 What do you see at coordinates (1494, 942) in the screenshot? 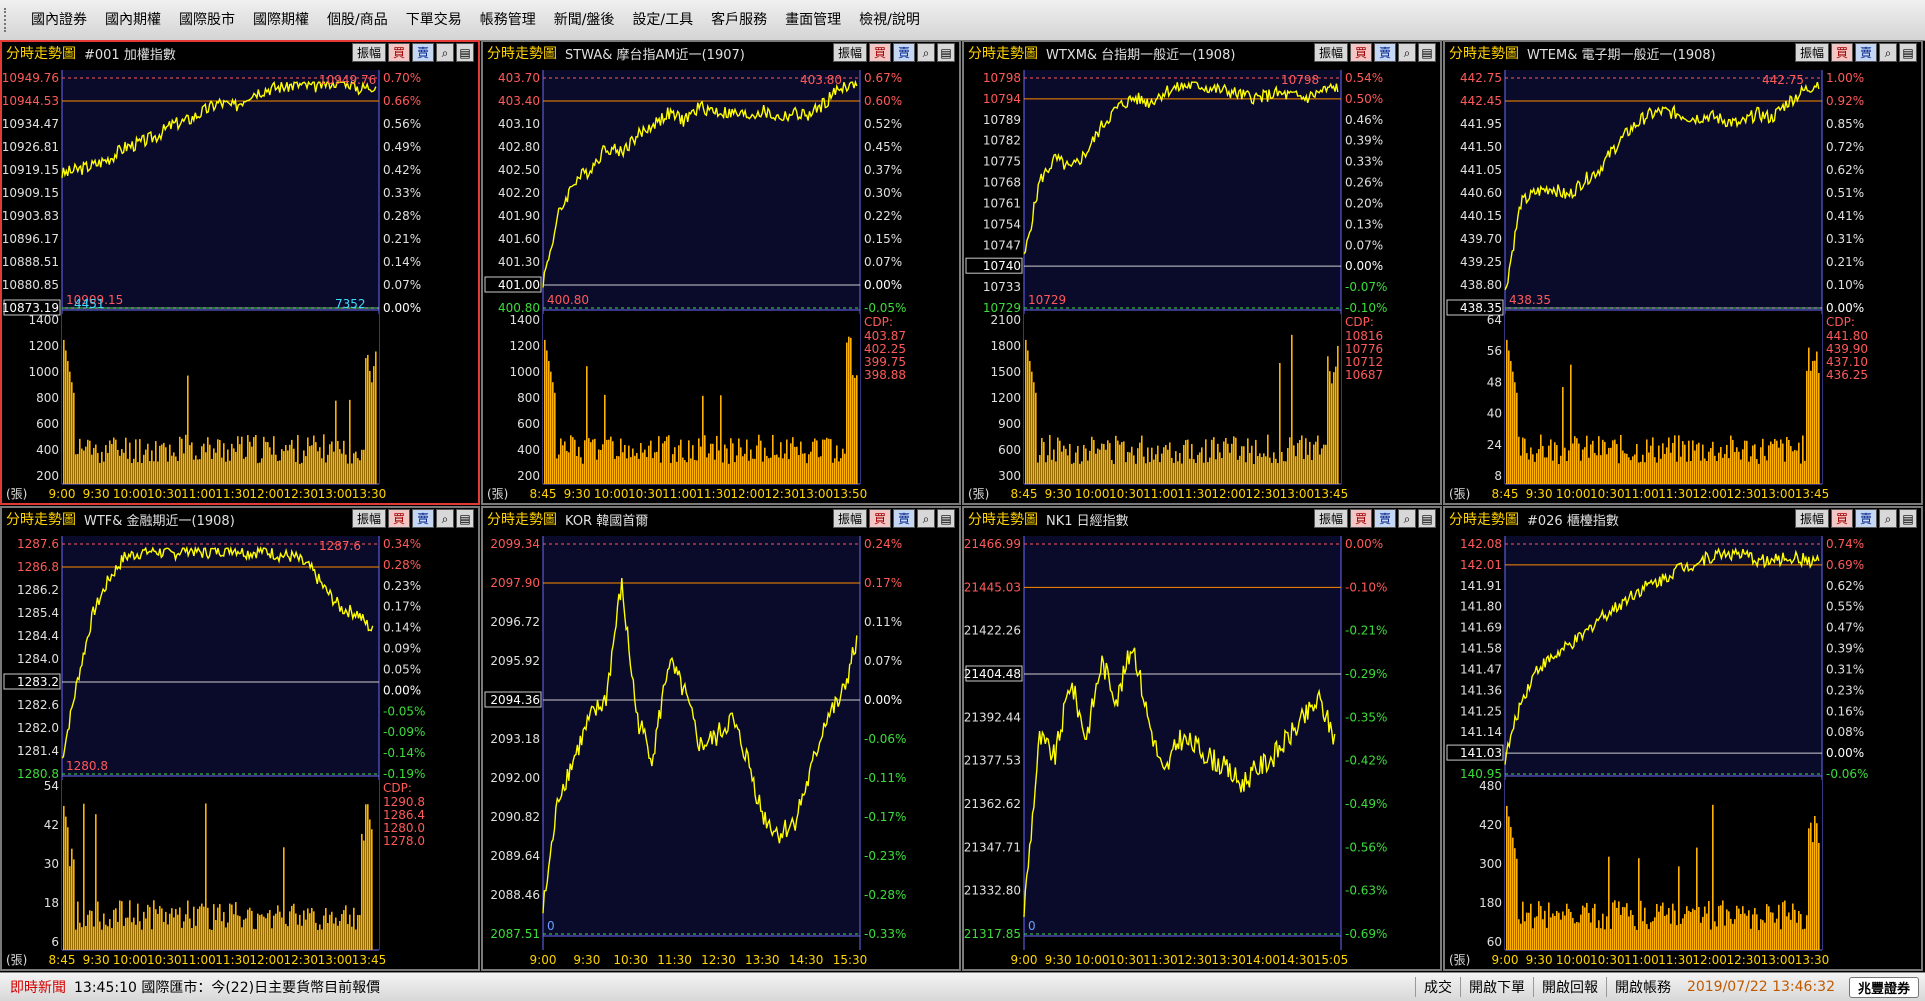
I see `volume-tick-label: 60` at bounding box center [1494, 942].